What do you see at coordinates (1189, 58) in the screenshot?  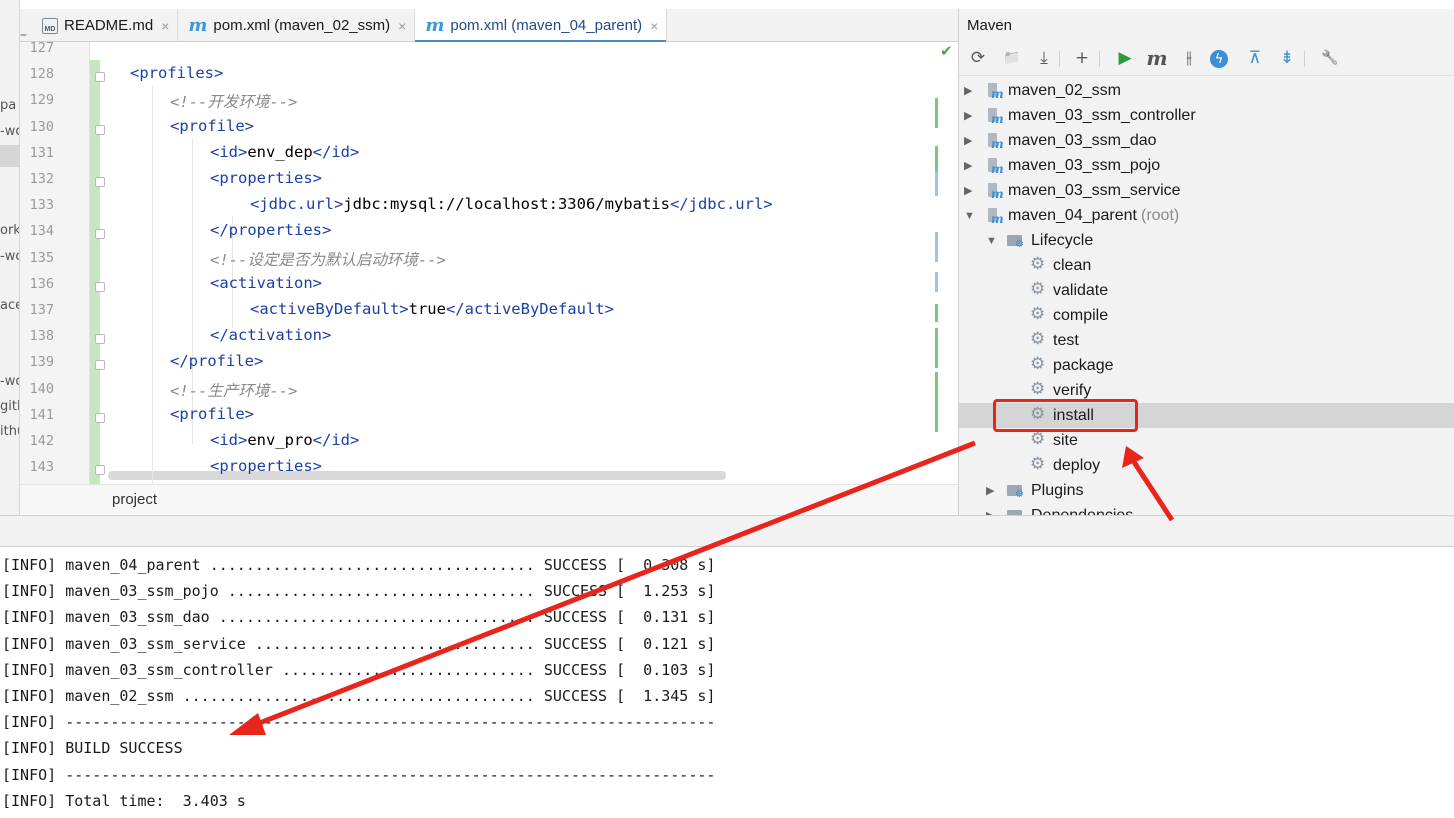 I see `toggle-offline-icon: ⫲` at bounding box center [1189, 58].